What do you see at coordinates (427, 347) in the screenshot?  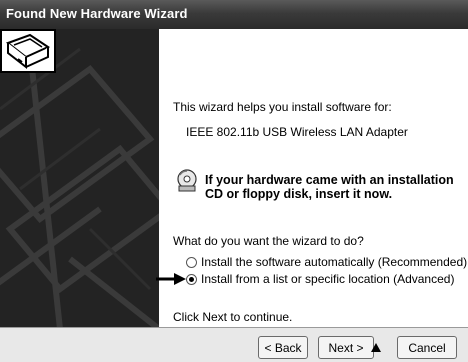 I see `cancel-button: Cancel` at bounding box center [427, 347].